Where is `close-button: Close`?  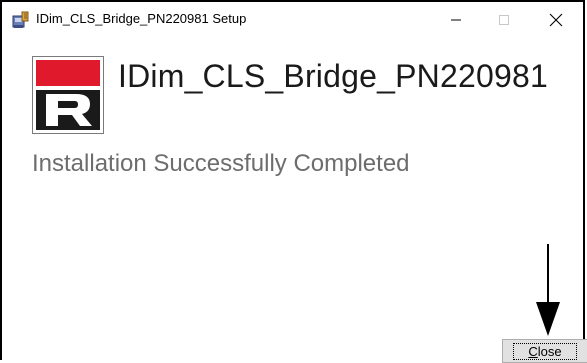 close-button: Close is located at coordinates (544, 351).